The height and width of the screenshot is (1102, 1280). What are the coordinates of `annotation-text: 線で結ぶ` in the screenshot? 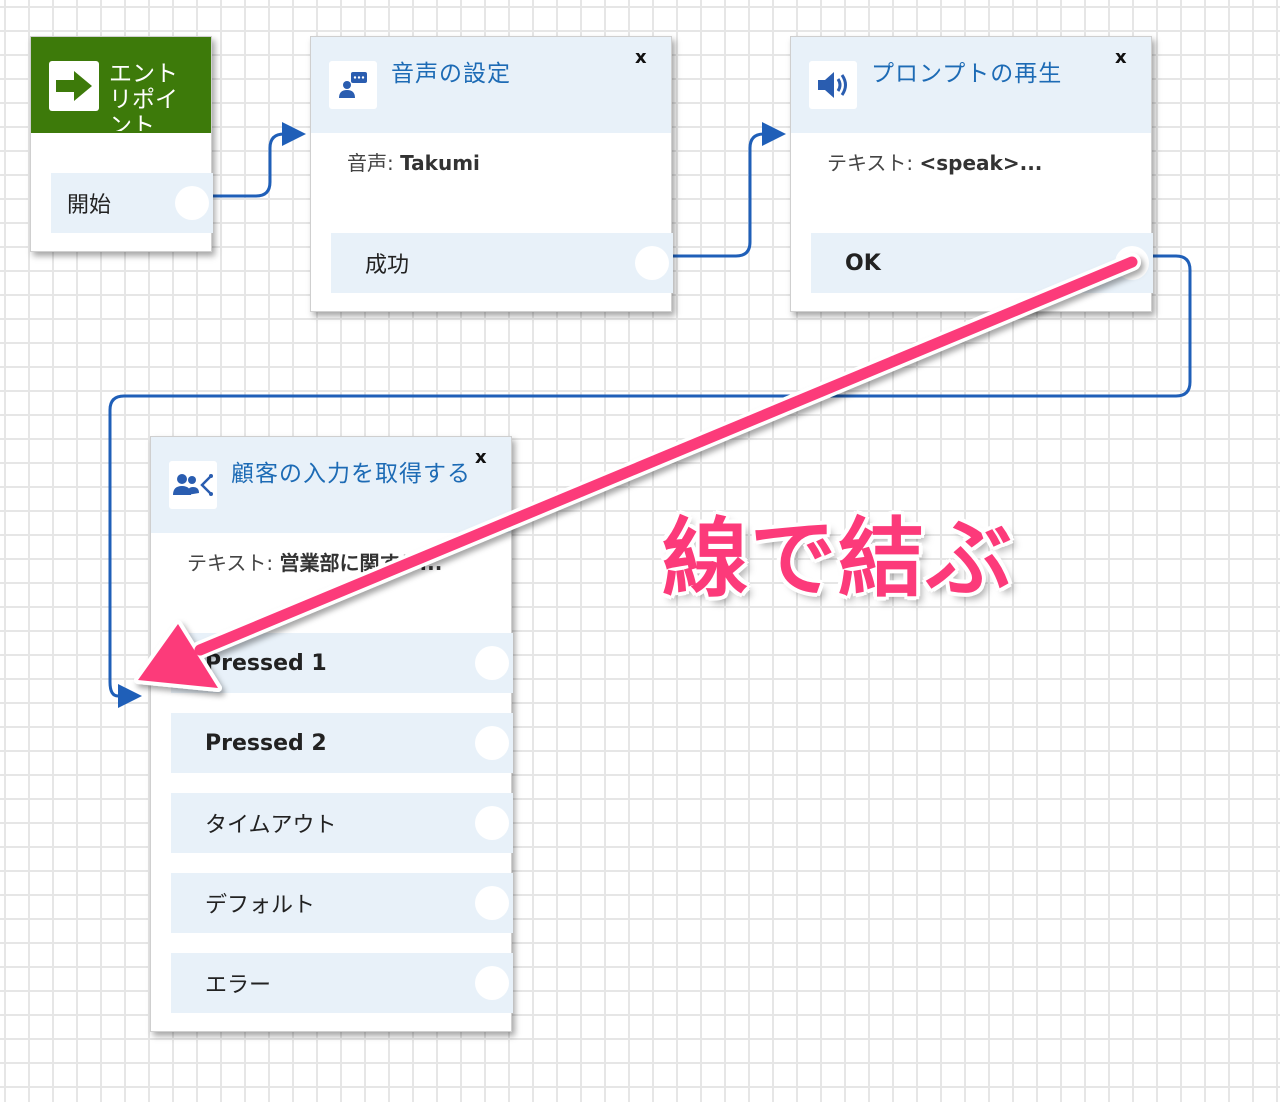 It's located at (838, 559).